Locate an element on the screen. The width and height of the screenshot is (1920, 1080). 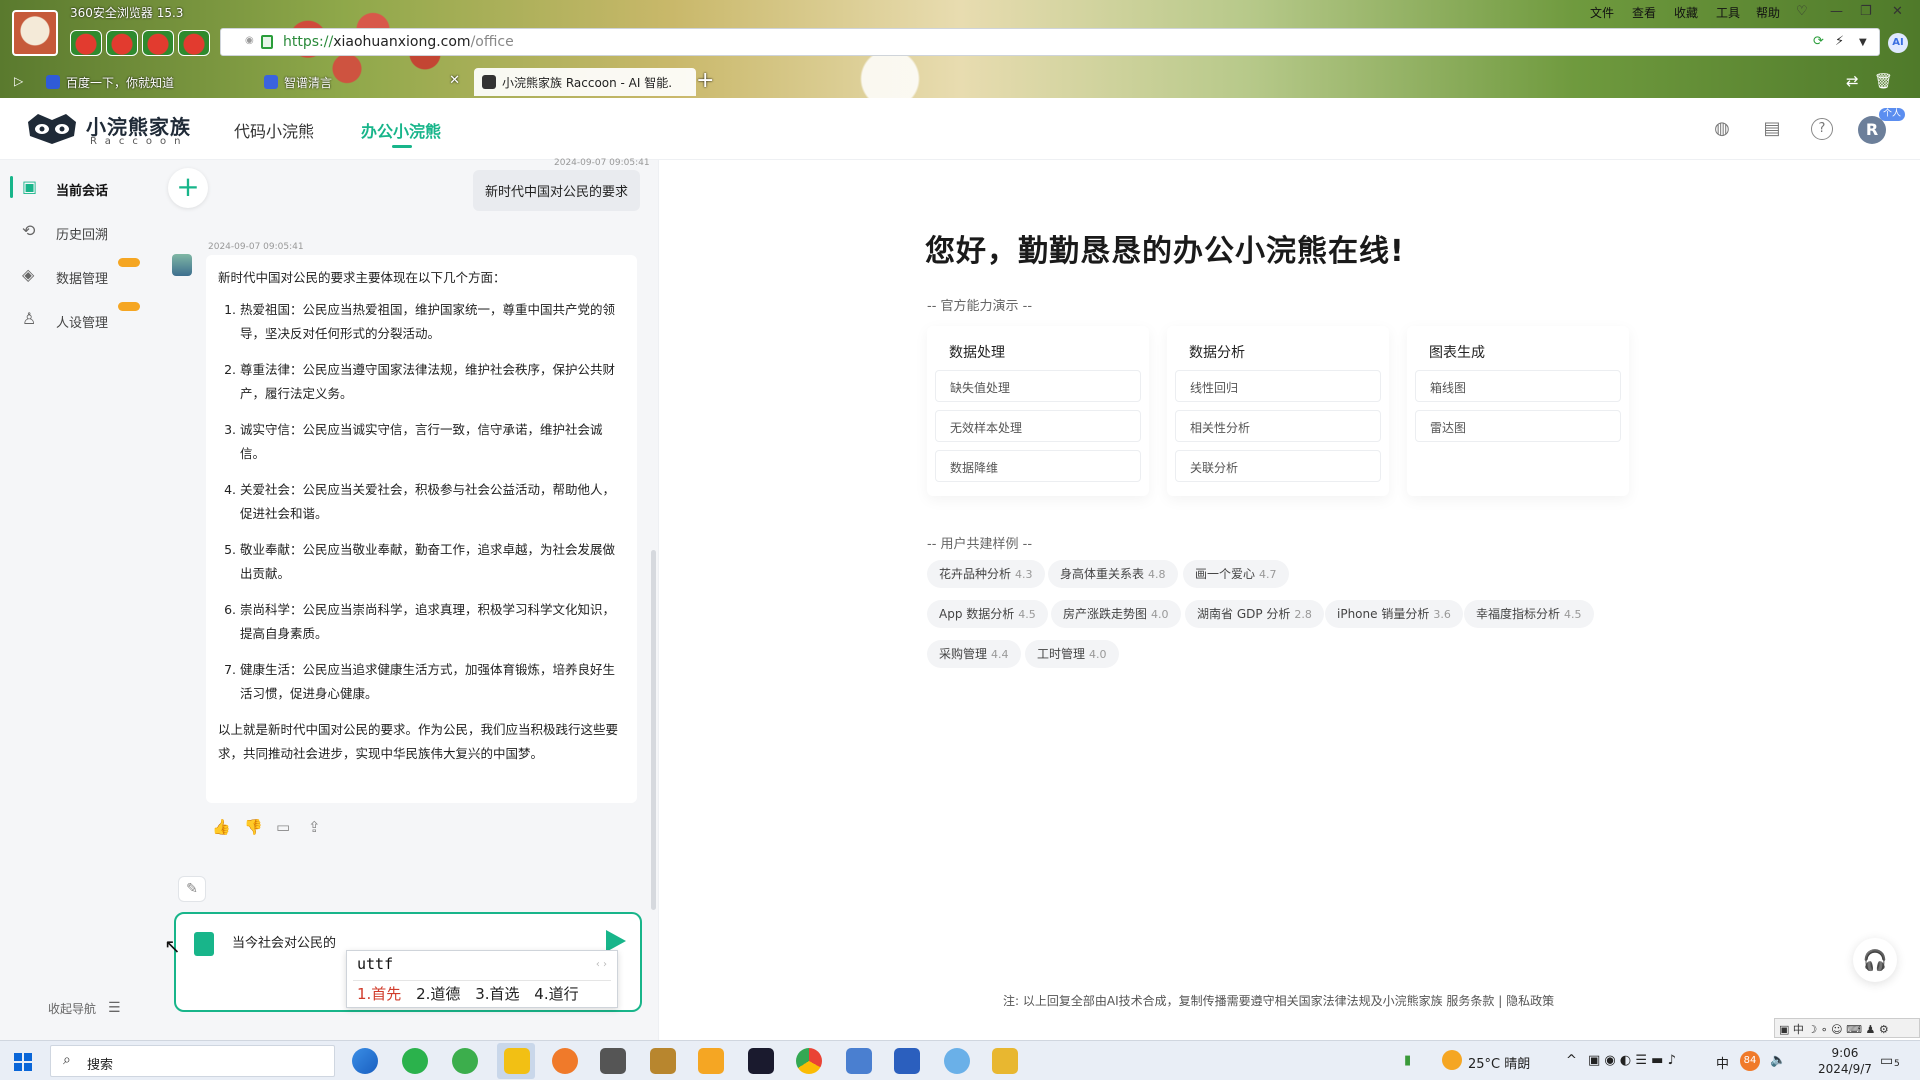
menu-file: 文件 is located at coordinates (1602, 12).